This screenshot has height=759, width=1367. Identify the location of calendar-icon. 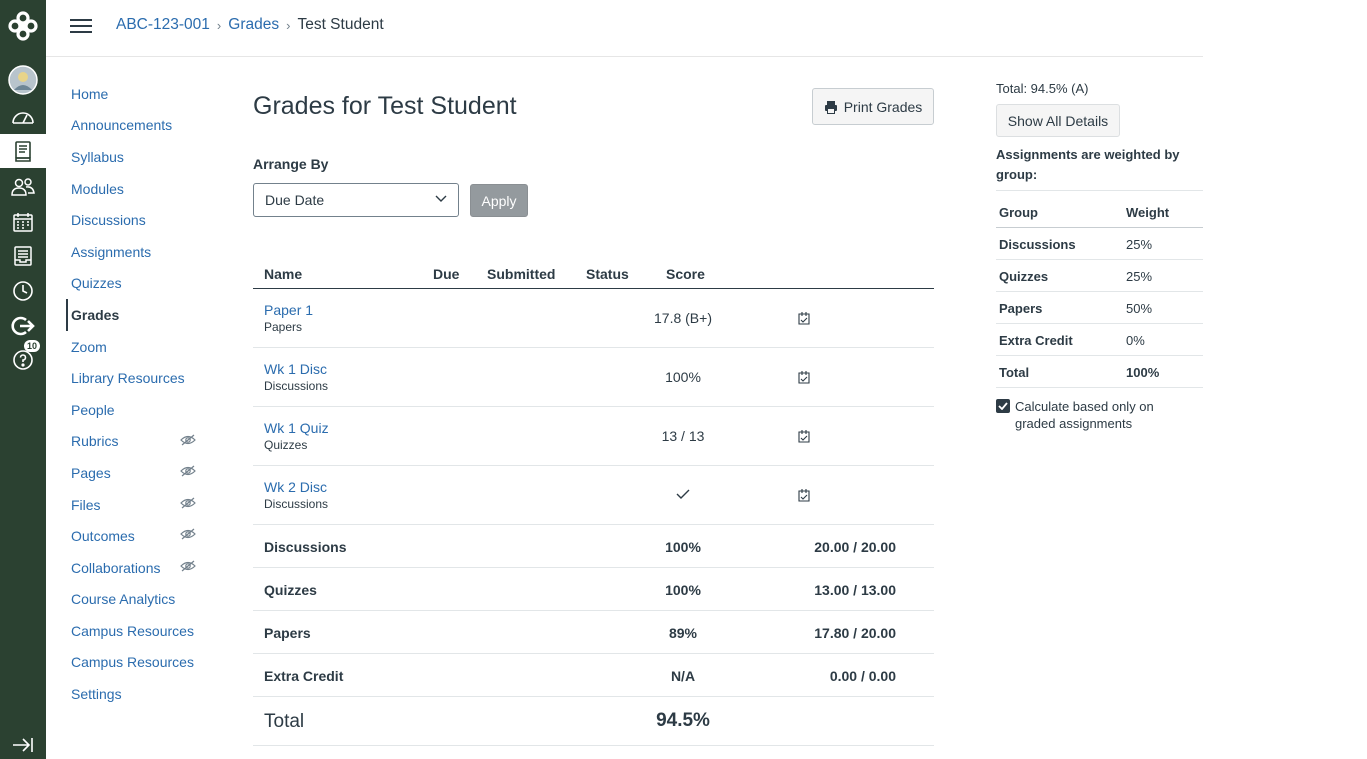
(23, 222).